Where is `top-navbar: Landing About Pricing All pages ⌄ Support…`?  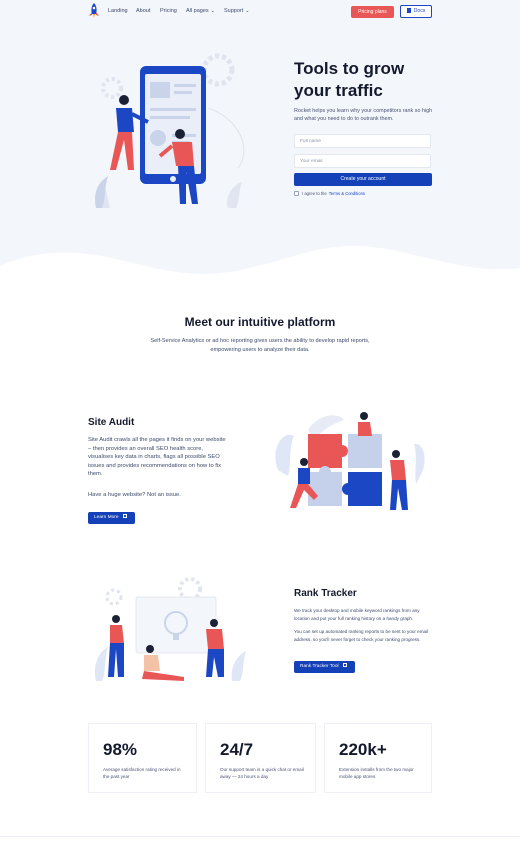 top-navbar: Landing About Pricing All pages ⌄ Support… is located at coordinates (260, 12).